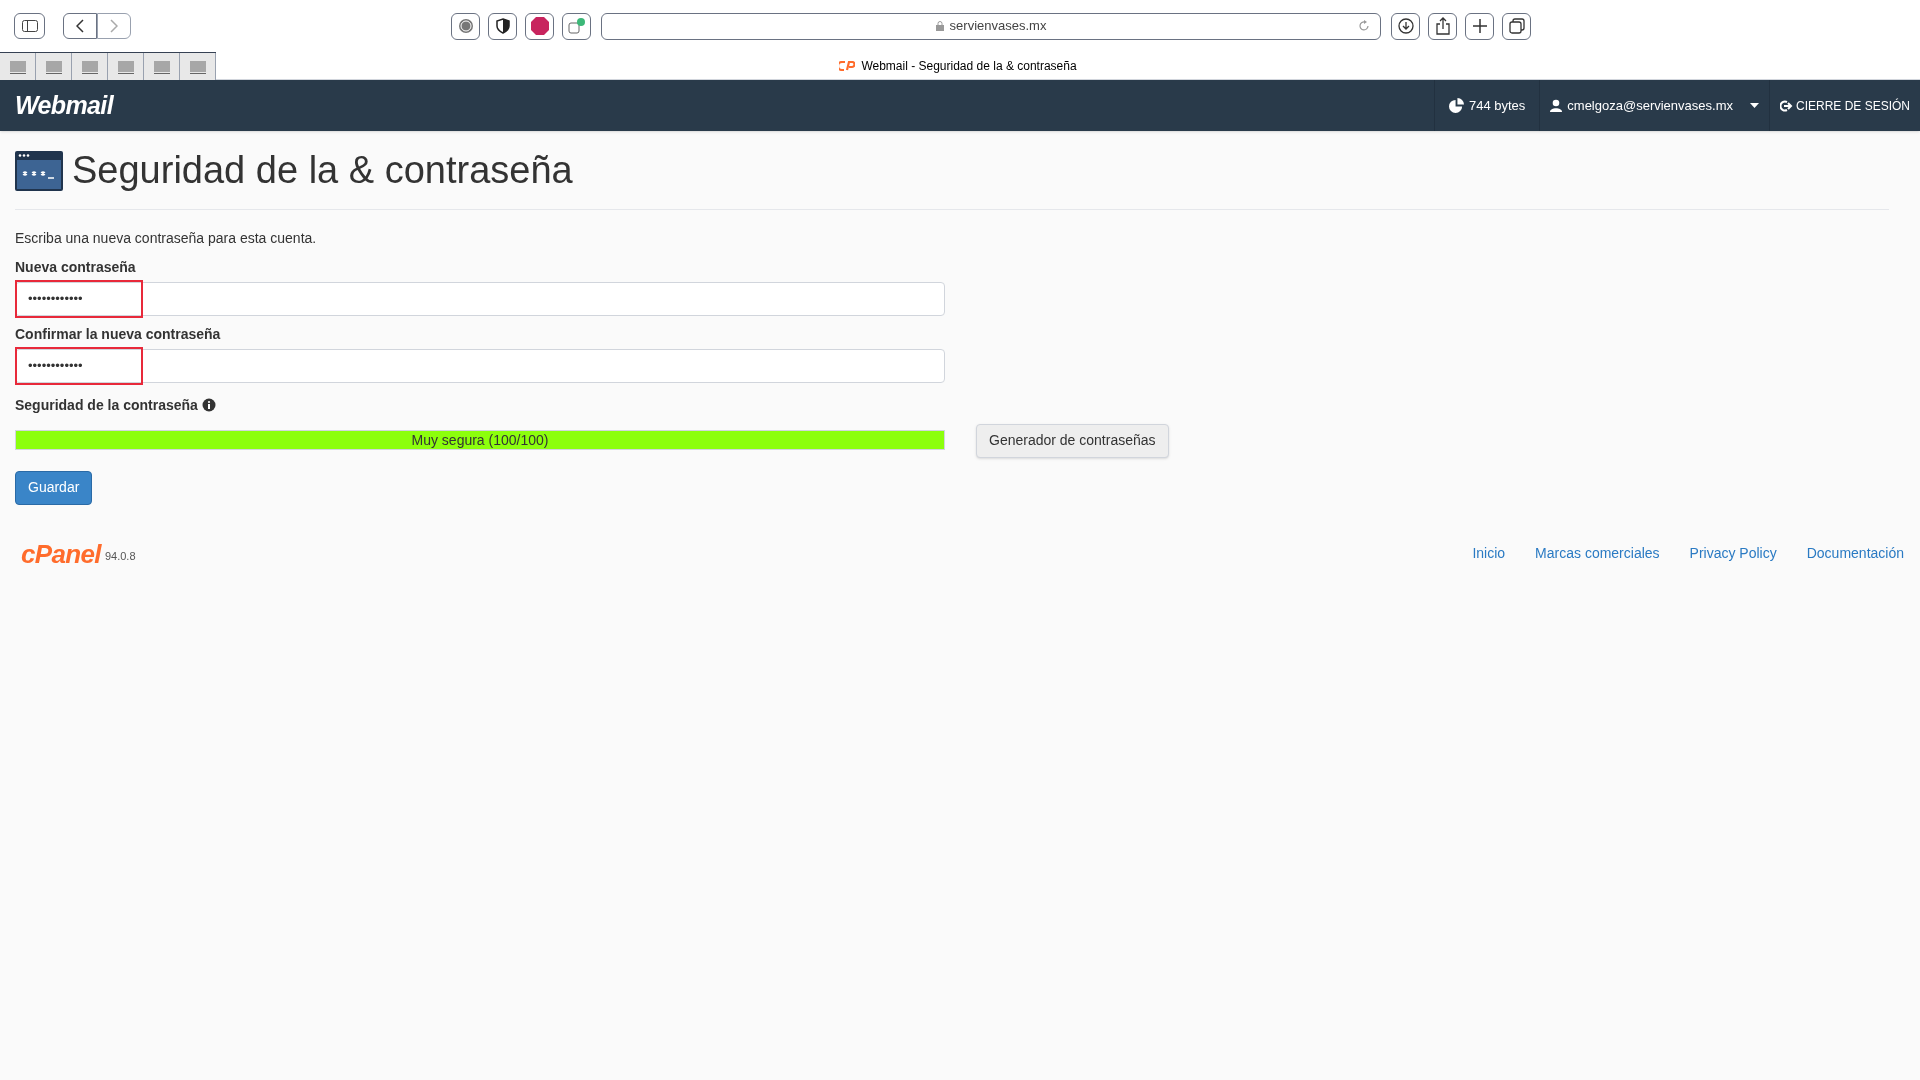 This screenshot has height=1080, width=1920. I want to click on shield-icon, so click(502, 26).